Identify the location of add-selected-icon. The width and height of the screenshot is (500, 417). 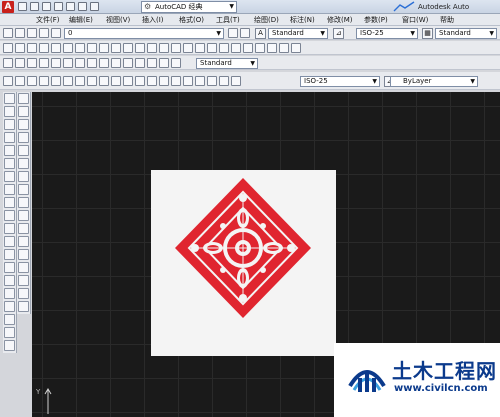
(9, 345).